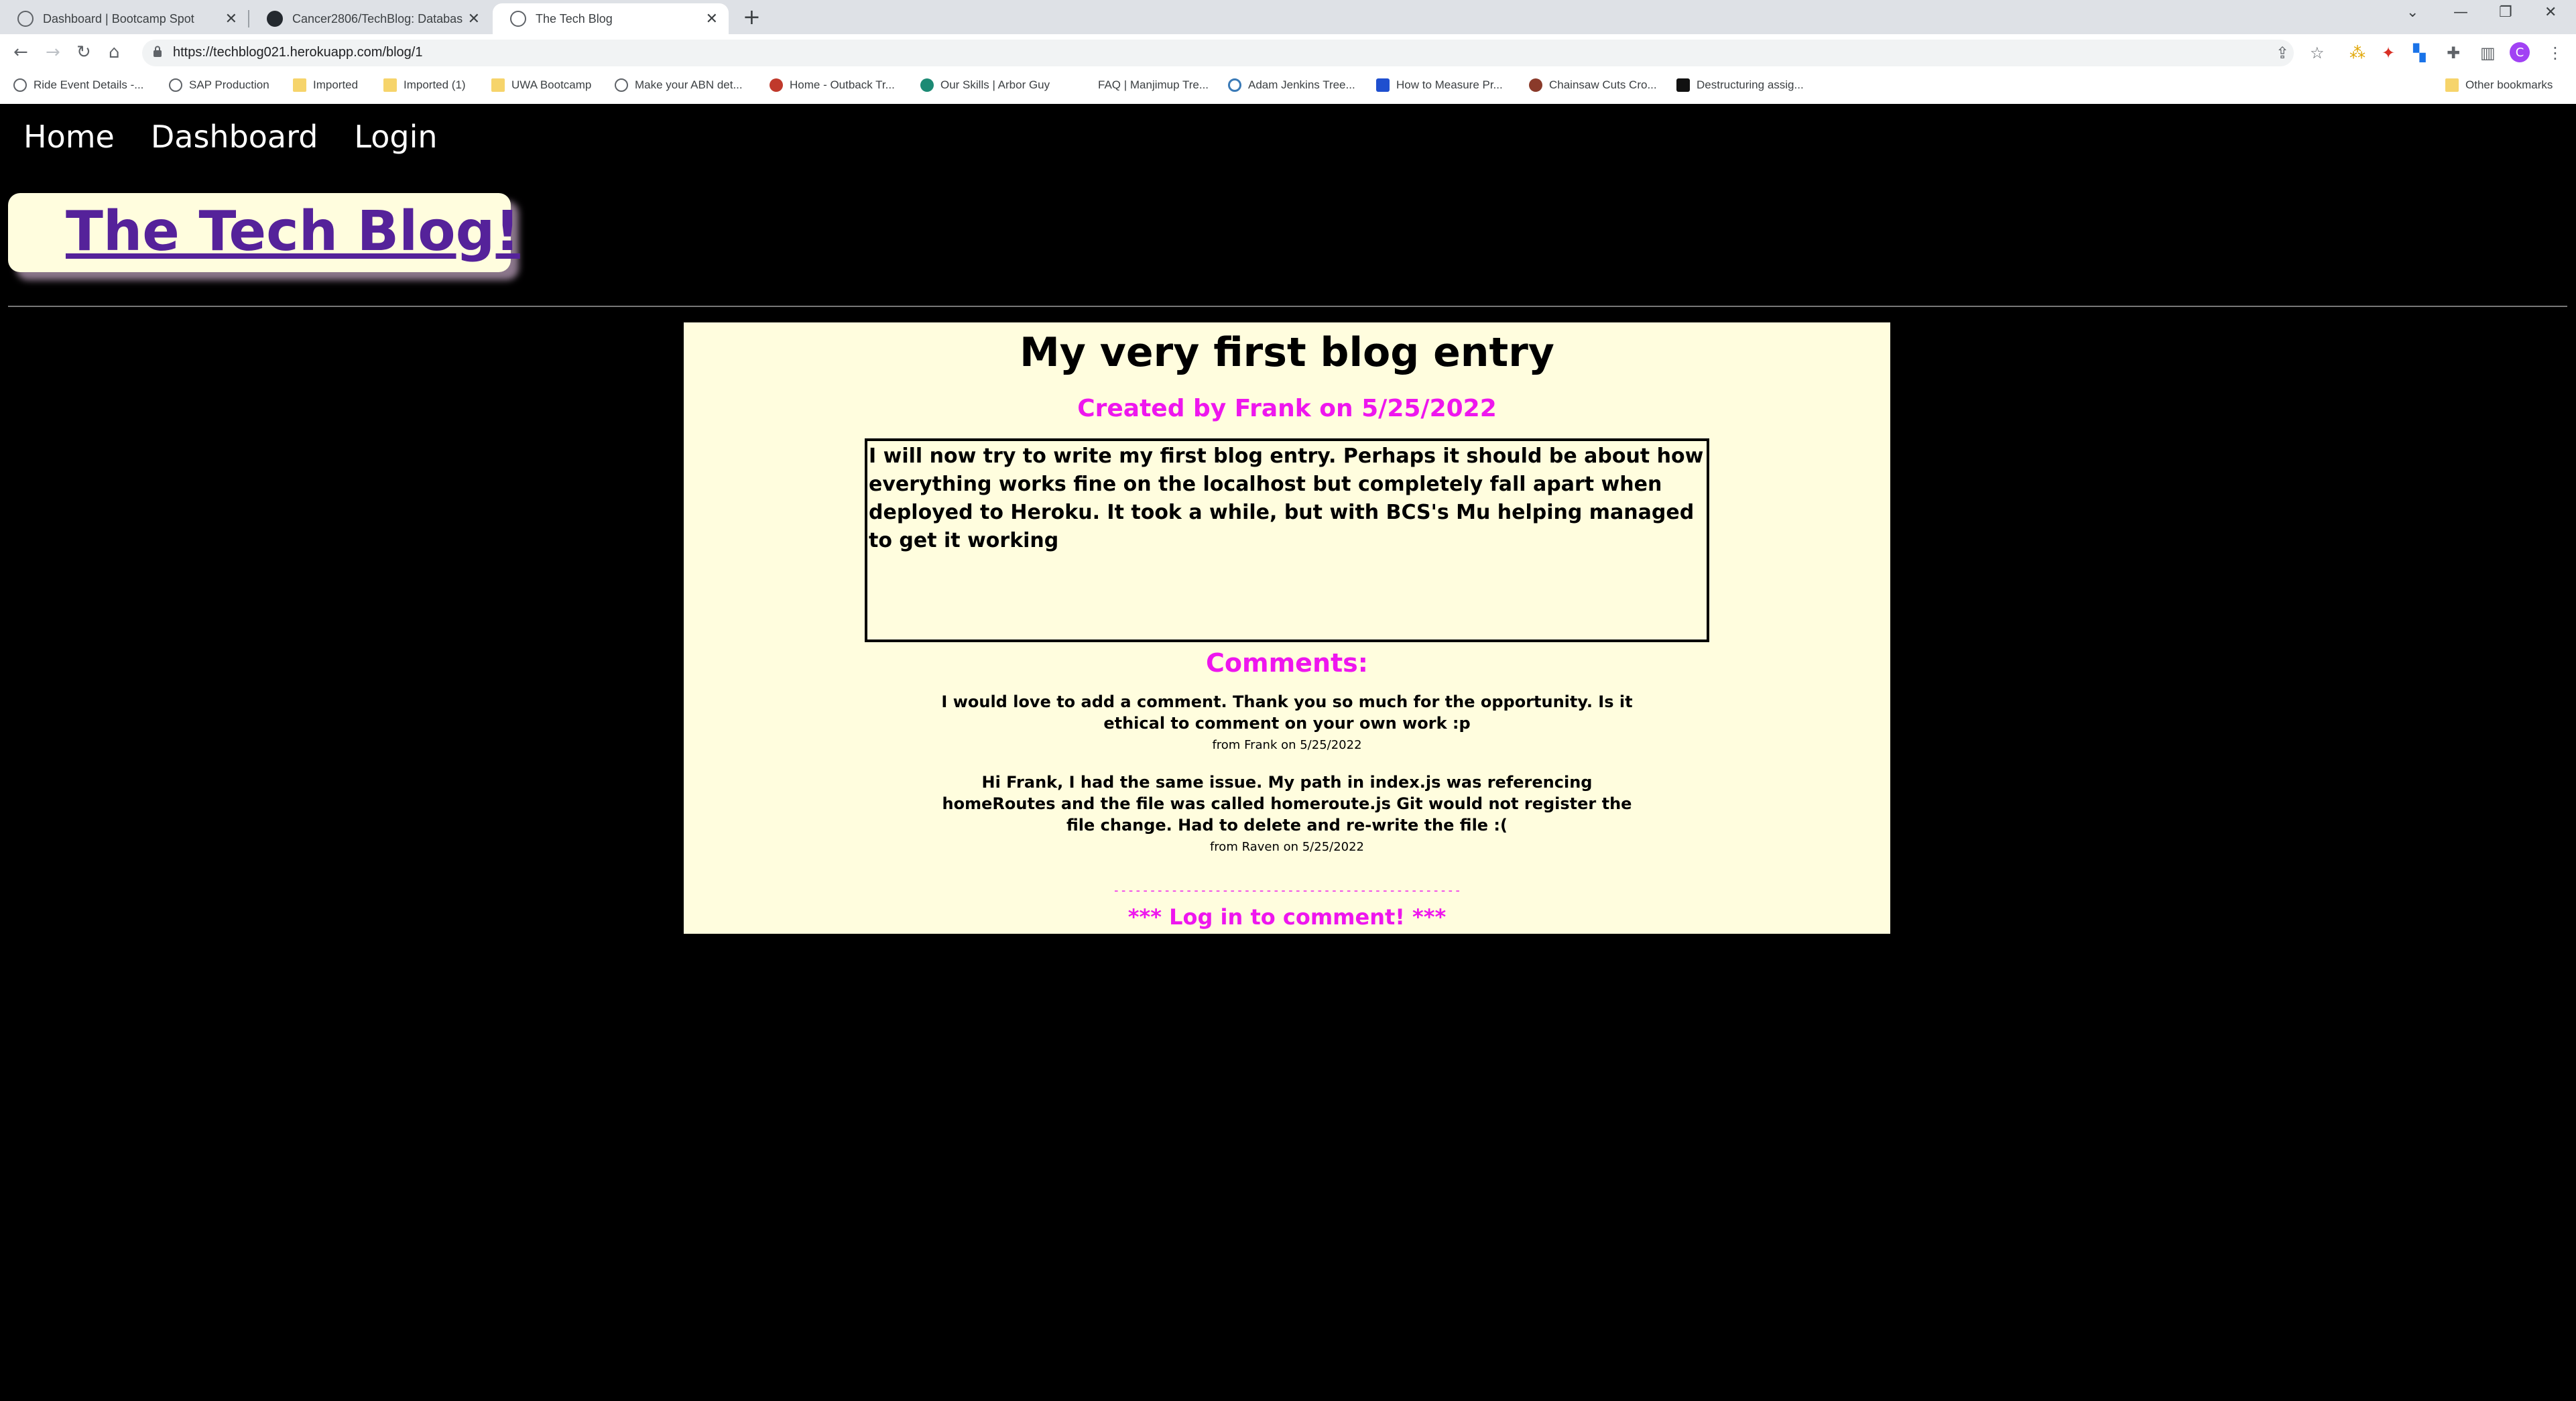  What do you see at coordinates (2505, 12) in the screenshot?
I see `restore-icon: ❐` at bounding box center [2505, 12].